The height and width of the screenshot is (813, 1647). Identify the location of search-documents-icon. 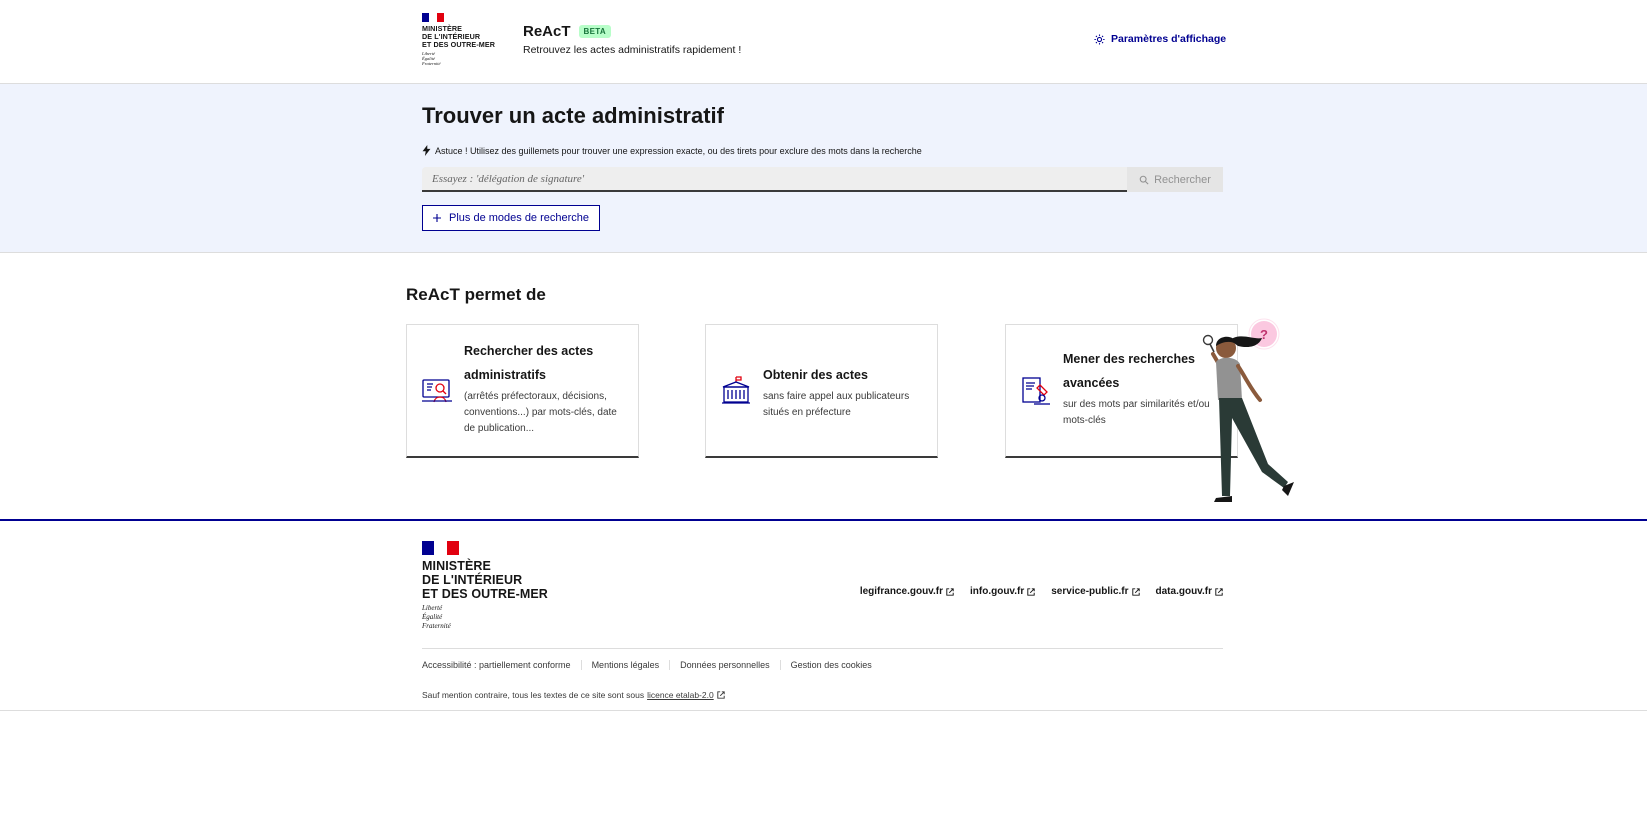
(437, 391).